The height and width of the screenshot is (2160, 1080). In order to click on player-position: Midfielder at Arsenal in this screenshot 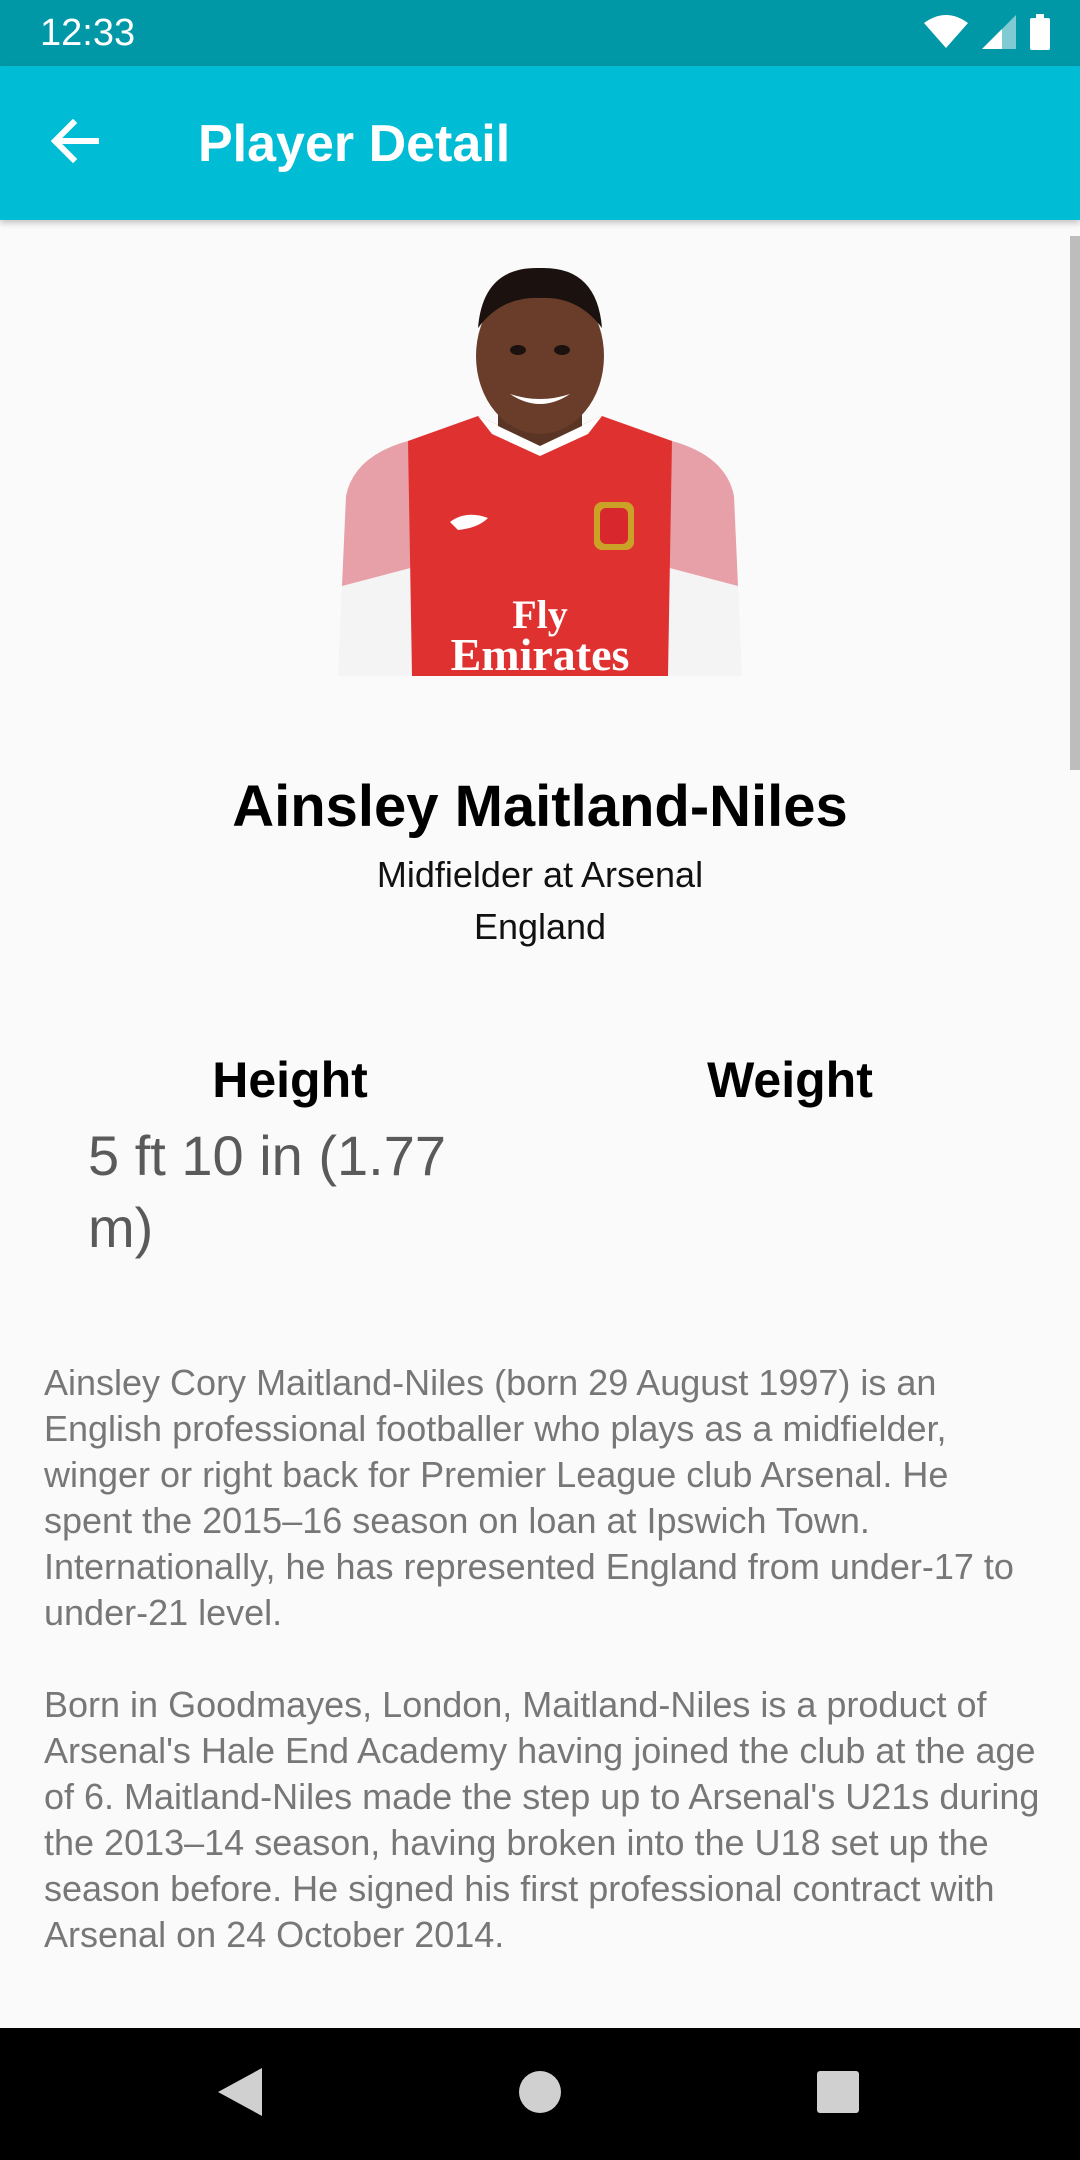, I will do `click(540, 874)`.